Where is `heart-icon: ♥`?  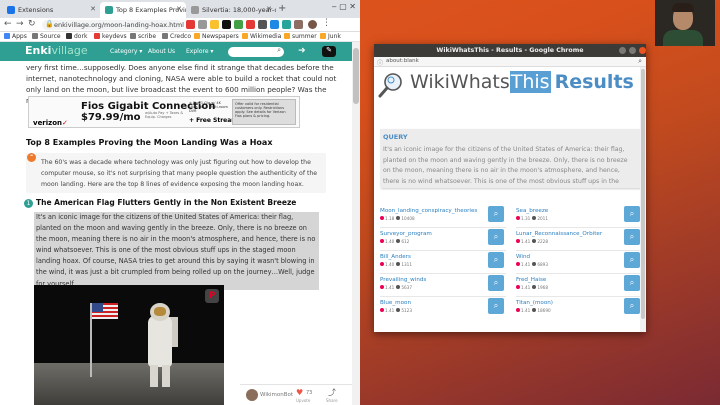
heart-icon: ♥ is located at coordinates (299, 392).